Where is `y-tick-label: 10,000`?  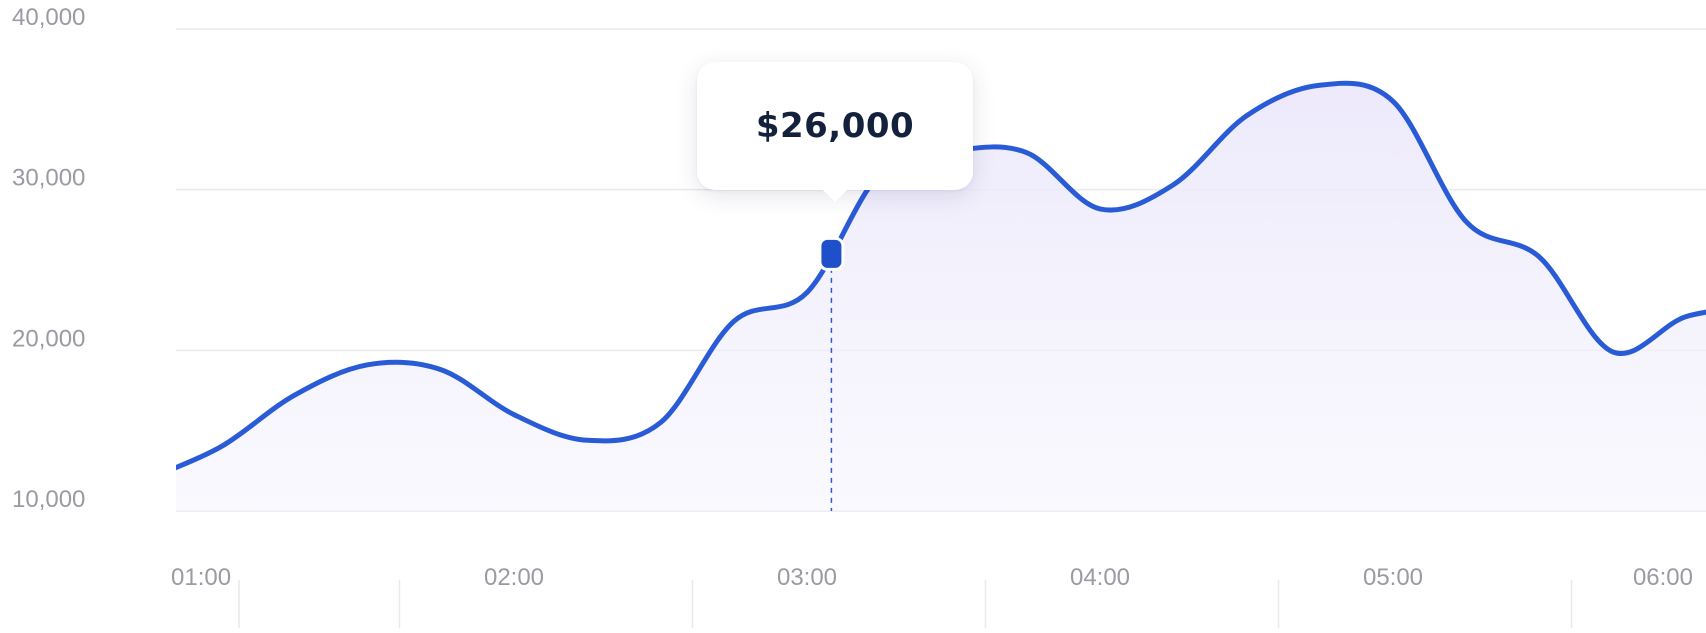
y-tick-label: 10,000 is located at coordinates (48, 499).